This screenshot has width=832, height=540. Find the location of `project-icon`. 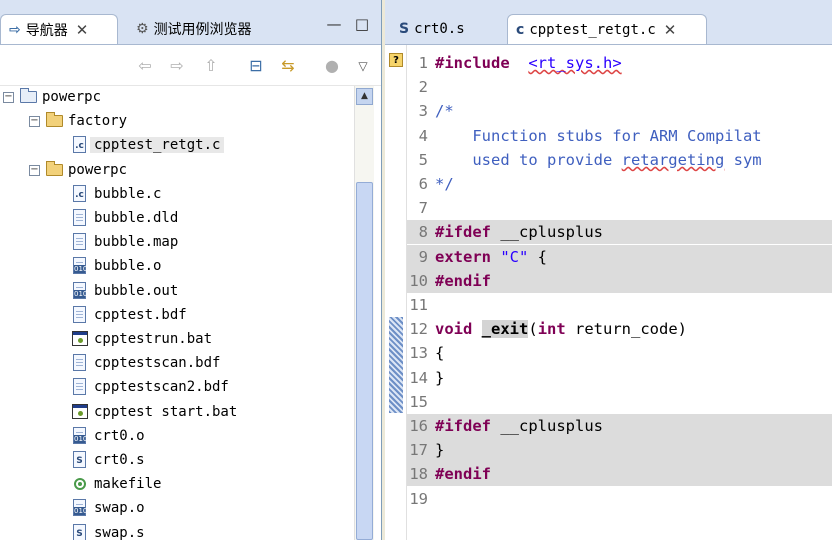

project-icon is located at coordinates (28, 97).